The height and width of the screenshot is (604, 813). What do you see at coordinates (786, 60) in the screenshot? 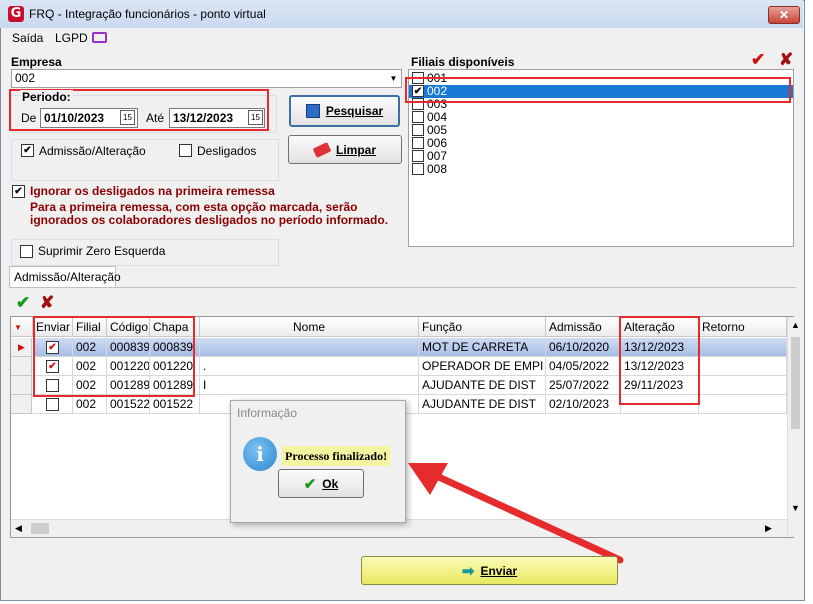
I see `uncheck-all-icon: ✘` at bounding box center [786, 60].